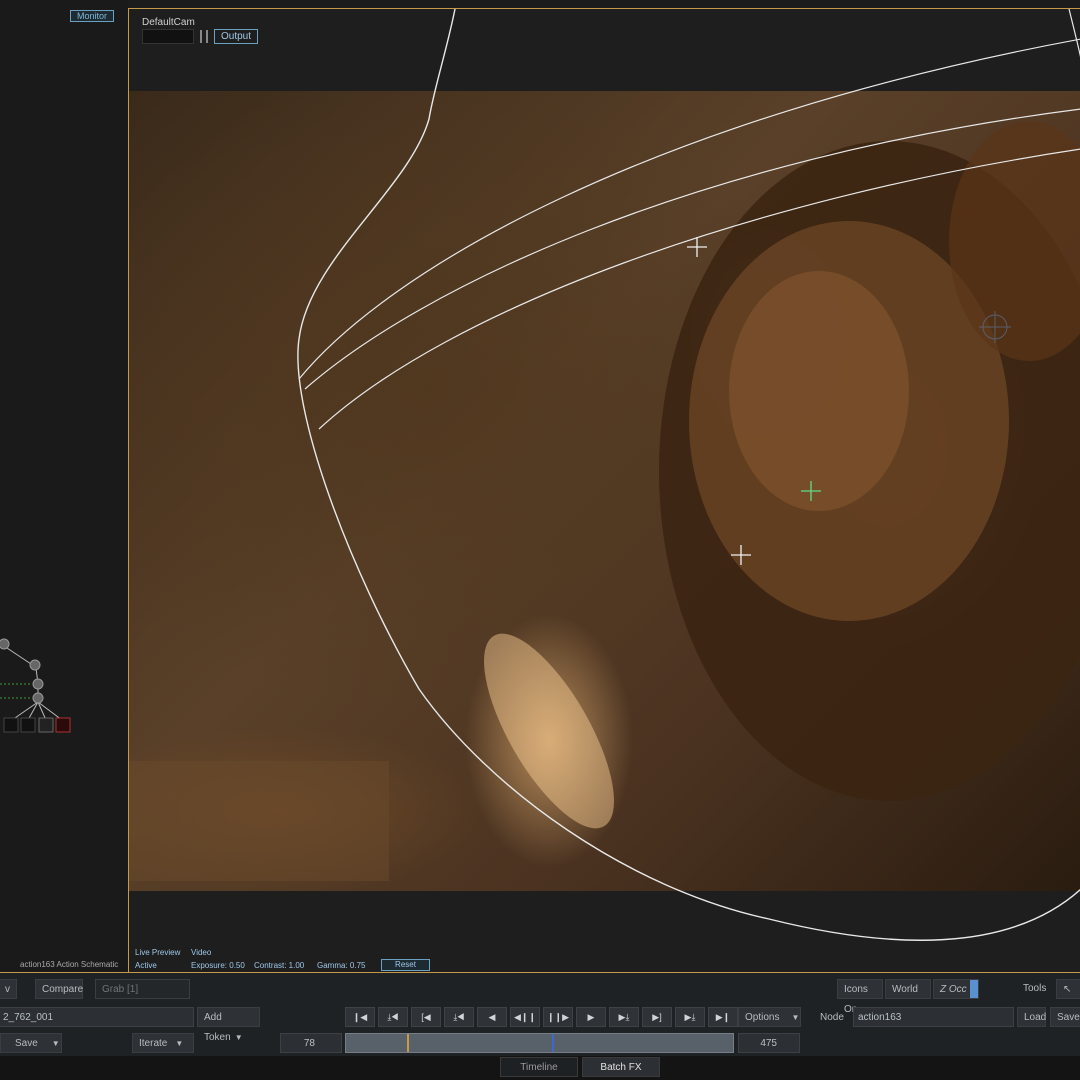 Image resolution: width=1080 pixels, height=1080 pixels. What do you see at coordinates (558, 1017) in the screenshot?
I see `pause-icon: ❙❙▶` at bounding box center [558, 1017].